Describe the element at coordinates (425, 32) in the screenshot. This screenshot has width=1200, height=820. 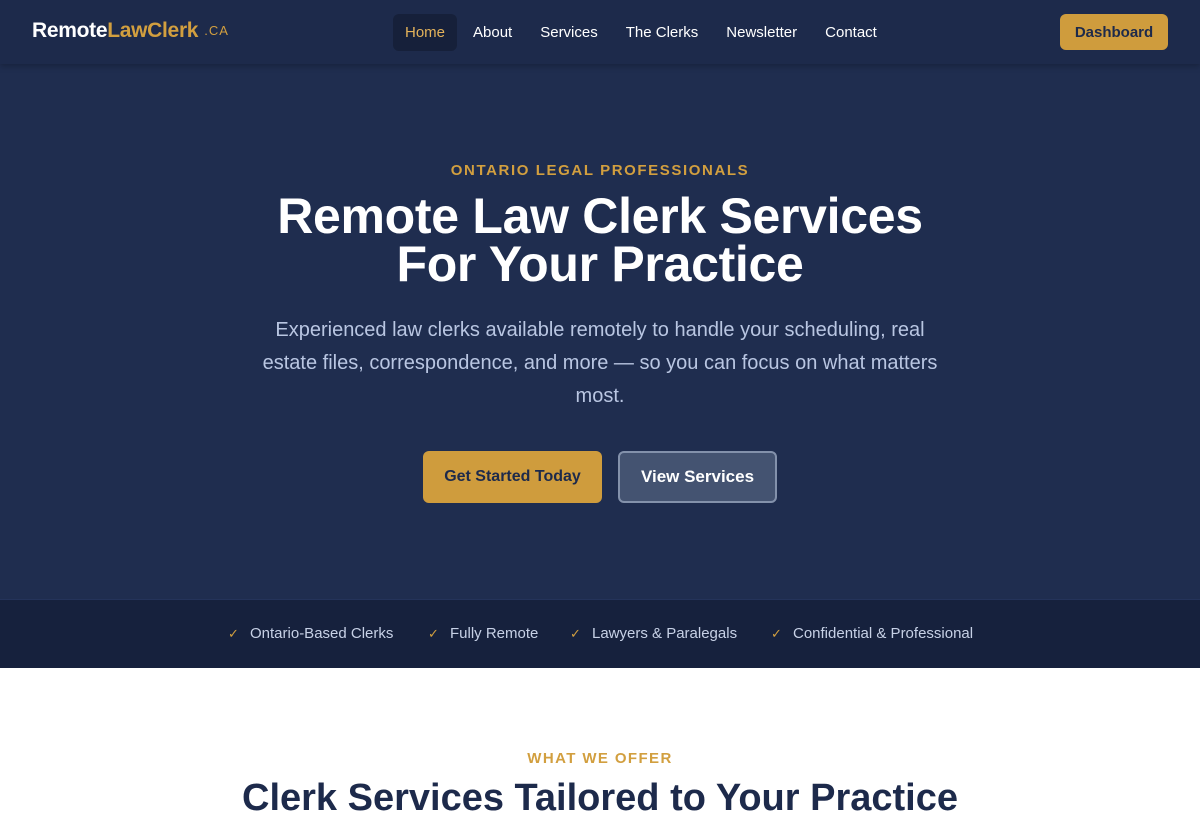
I see `nav-home: Home` at that location.